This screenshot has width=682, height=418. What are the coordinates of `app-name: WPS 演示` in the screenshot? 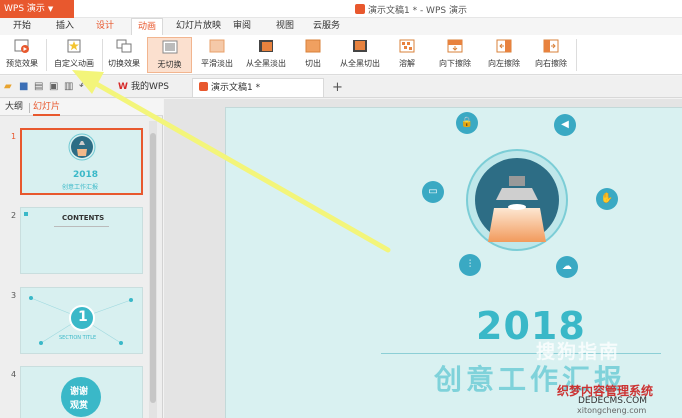 It's located at (24, 9).